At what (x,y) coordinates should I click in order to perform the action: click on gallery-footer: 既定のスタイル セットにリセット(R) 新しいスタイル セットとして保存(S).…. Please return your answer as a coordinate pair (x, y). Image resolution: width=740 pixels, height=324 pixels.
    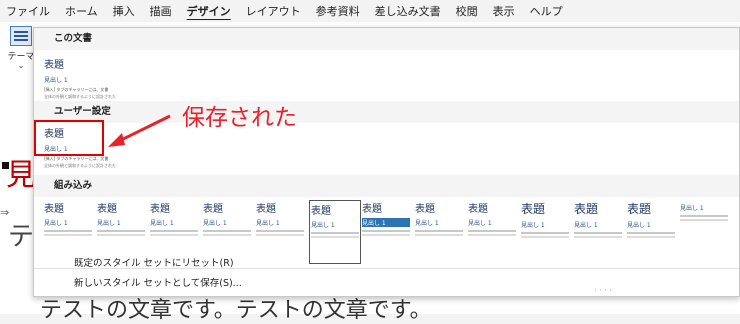
    Looking at the image, I should click on (386, 277).